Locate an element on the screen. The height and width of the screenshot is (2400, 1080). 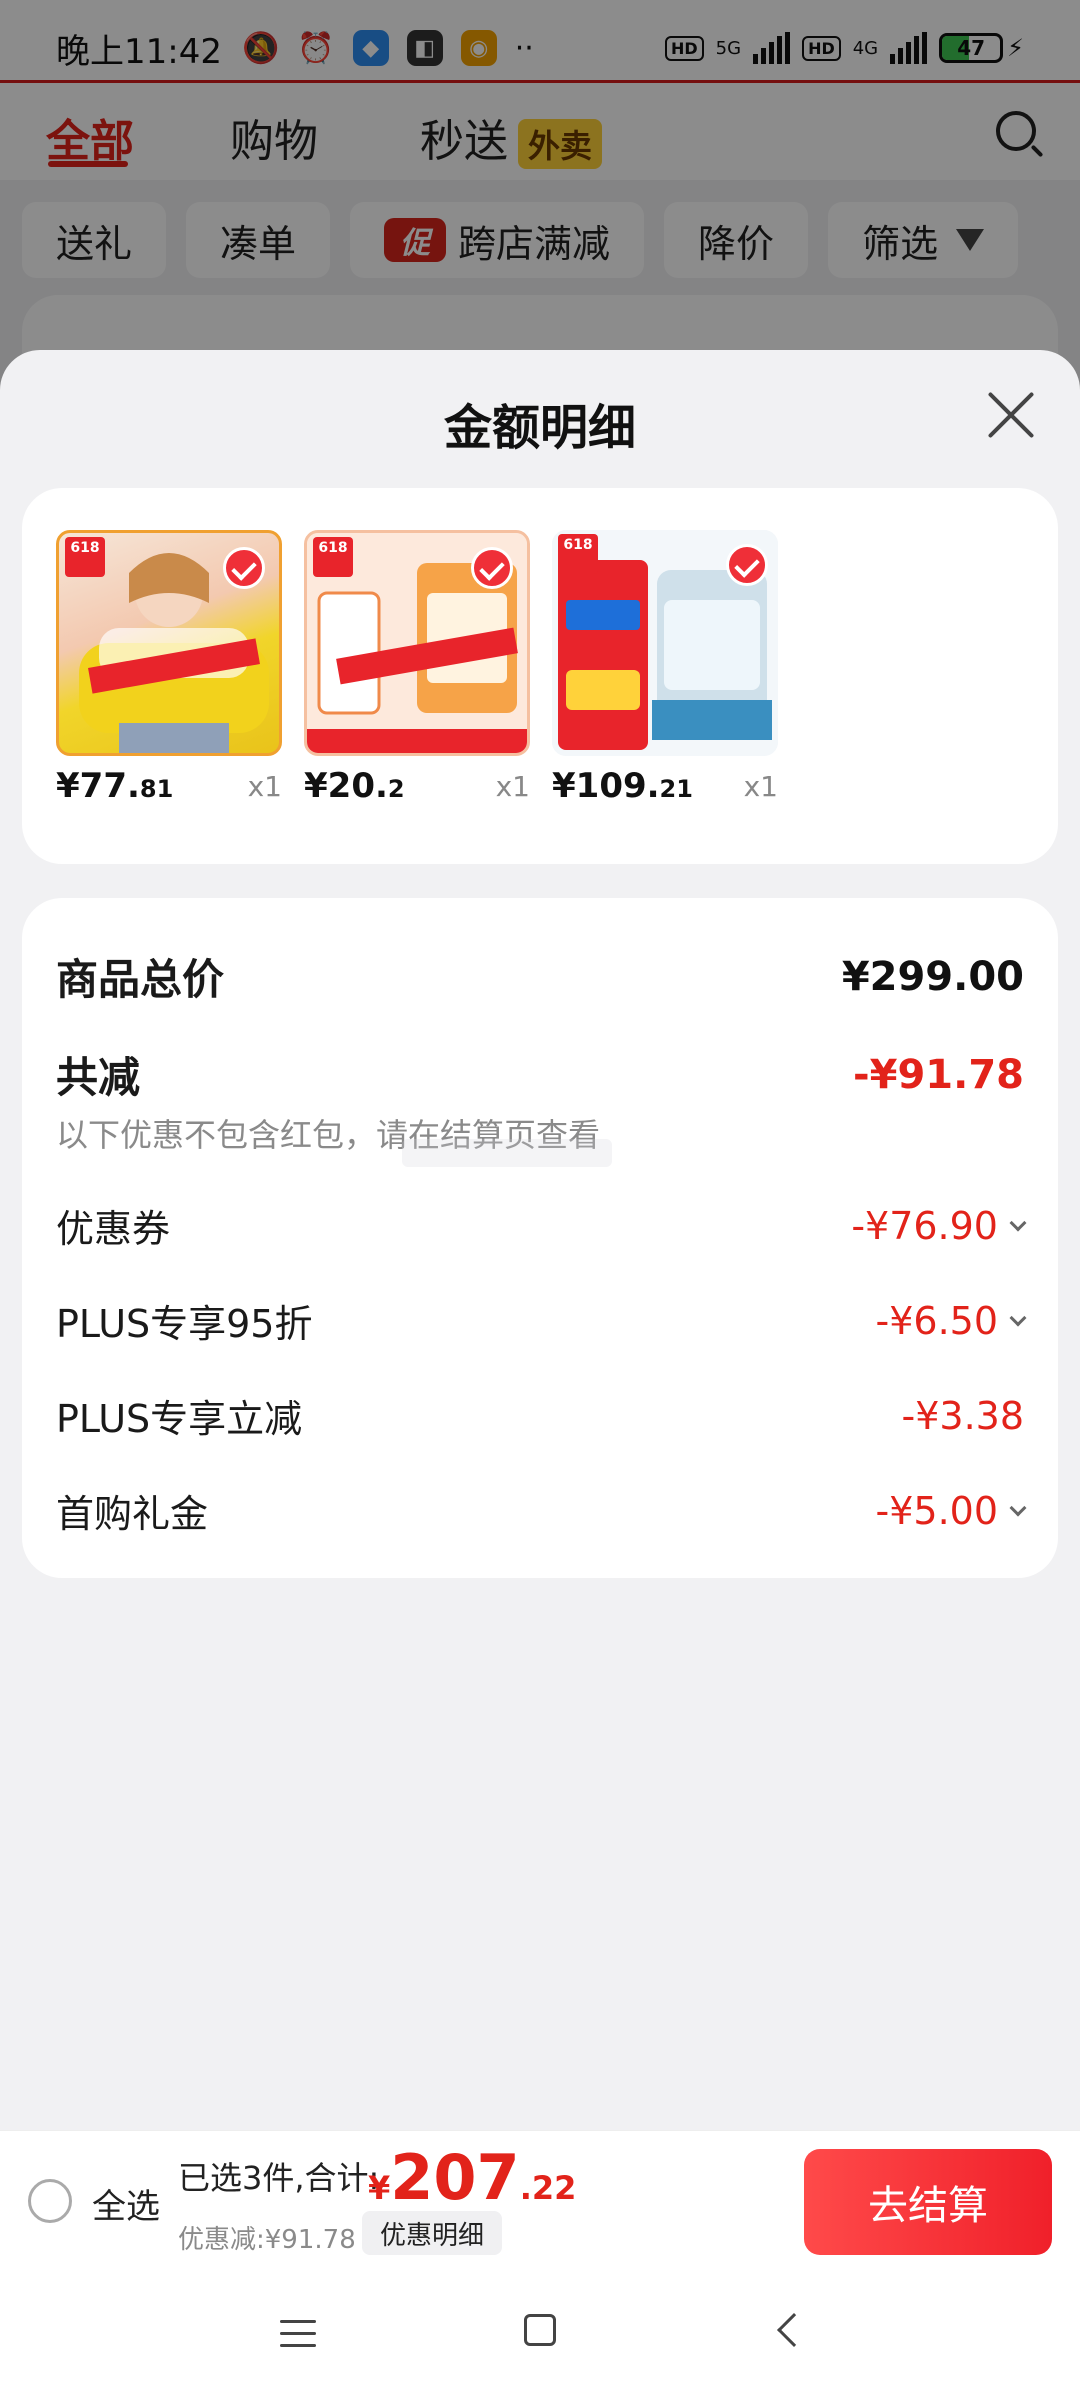
total-price-value: ¥299.00 is located at coordinates (932, 976).